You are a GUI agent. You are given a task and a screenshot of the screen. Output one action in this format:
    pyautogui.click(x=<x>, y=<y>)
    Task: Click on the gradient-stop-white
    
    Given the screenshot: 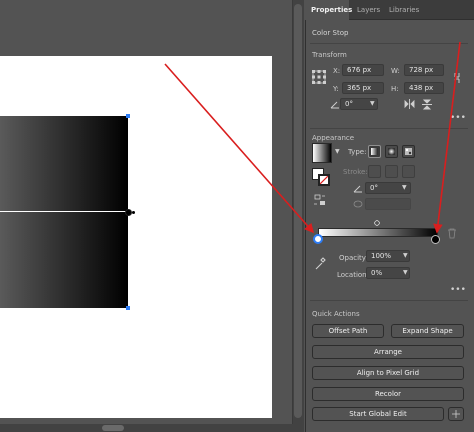 What is the action you would take?
    pyautogui.click(x=318, y=239)
    